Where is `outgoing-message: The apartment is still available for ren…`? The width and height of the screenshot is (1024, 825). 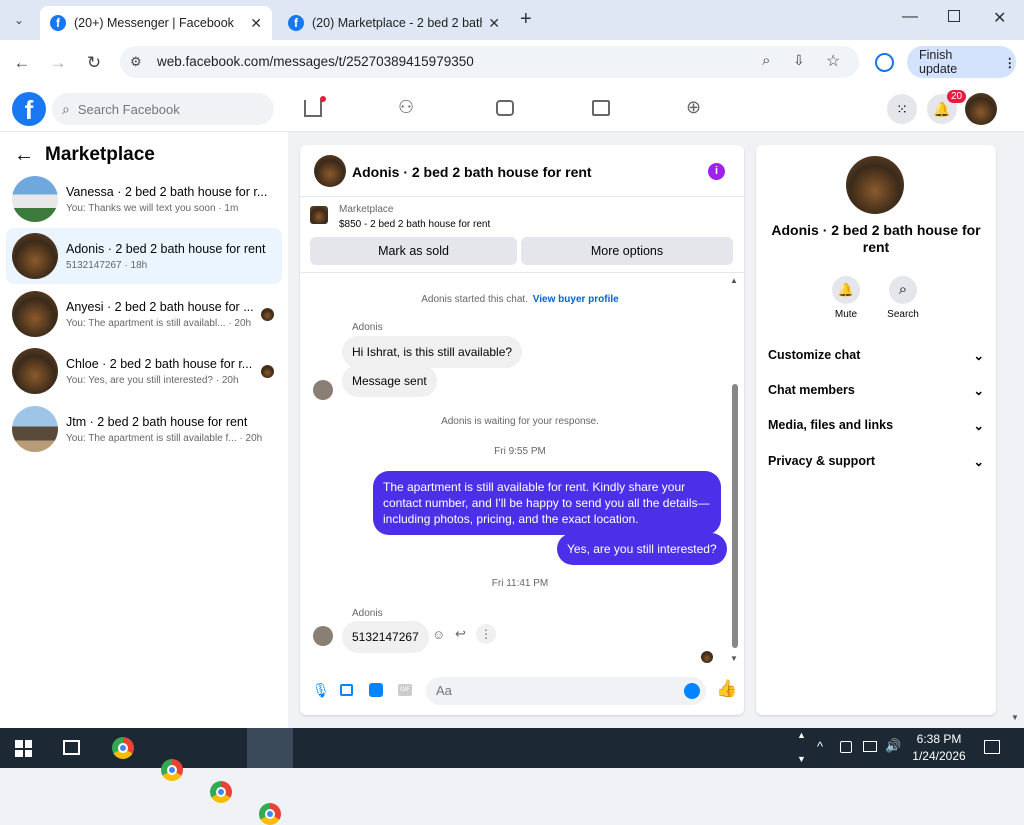
outgoing-message: The apartment is still available for ren… is located at coordinates (547, 503).